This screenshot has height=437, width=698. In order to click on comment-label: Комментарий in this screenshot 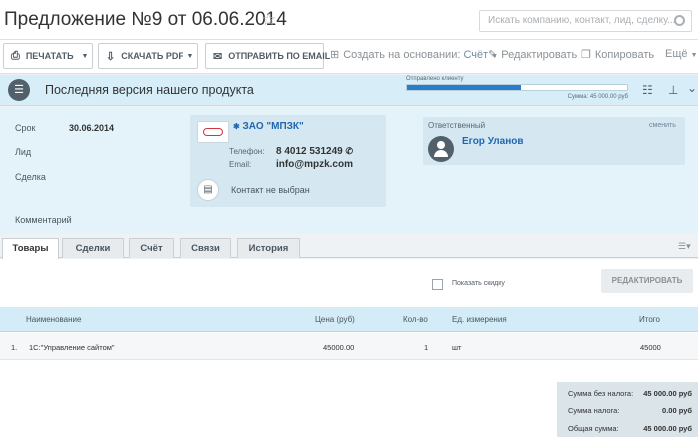, I will do `click(43, 220)`.